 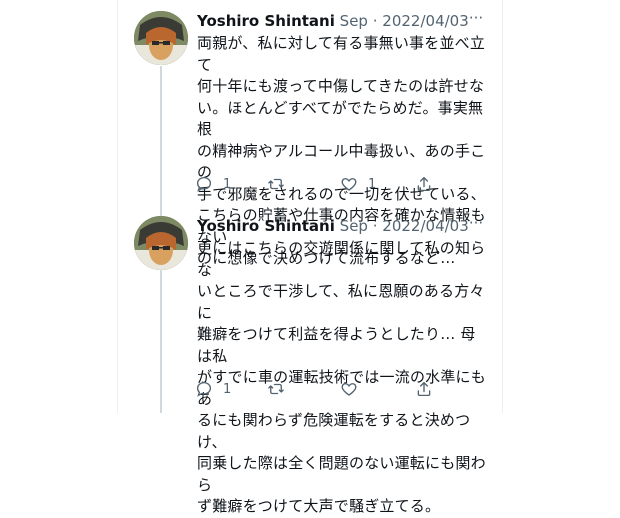 What do you see at coordinates (341, 86) in the screenshot?
I see `tweet-text-line: 何十年にも渡って中傷してきたのは許せな` at bounding box center [341, 86].